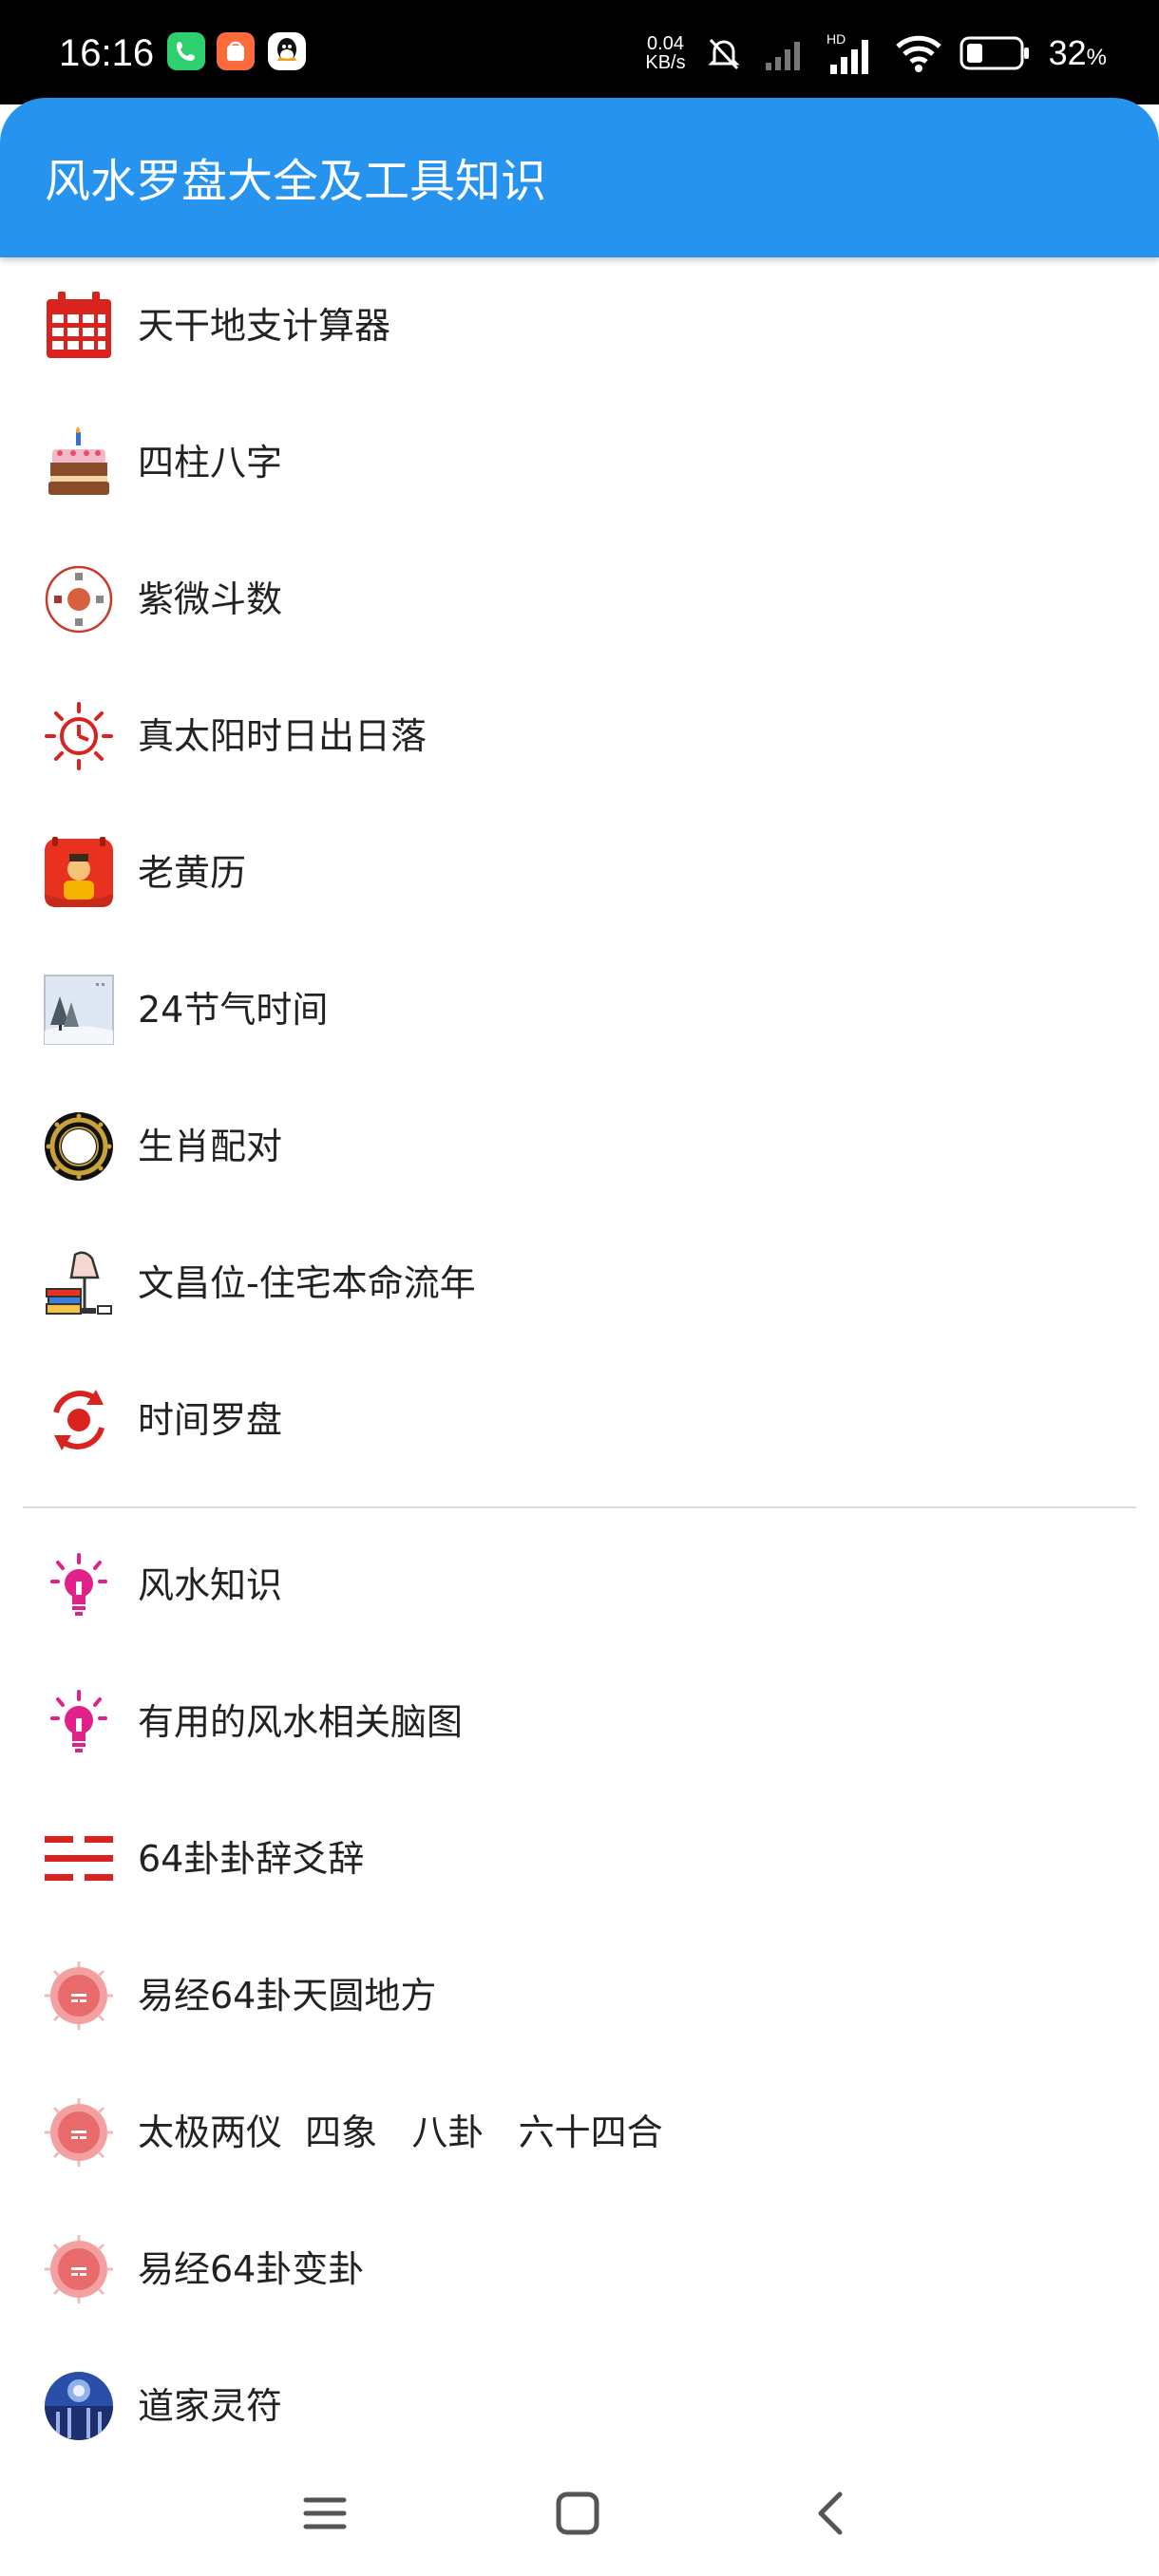  I want to click on wifi-icon, so click(918, 53).